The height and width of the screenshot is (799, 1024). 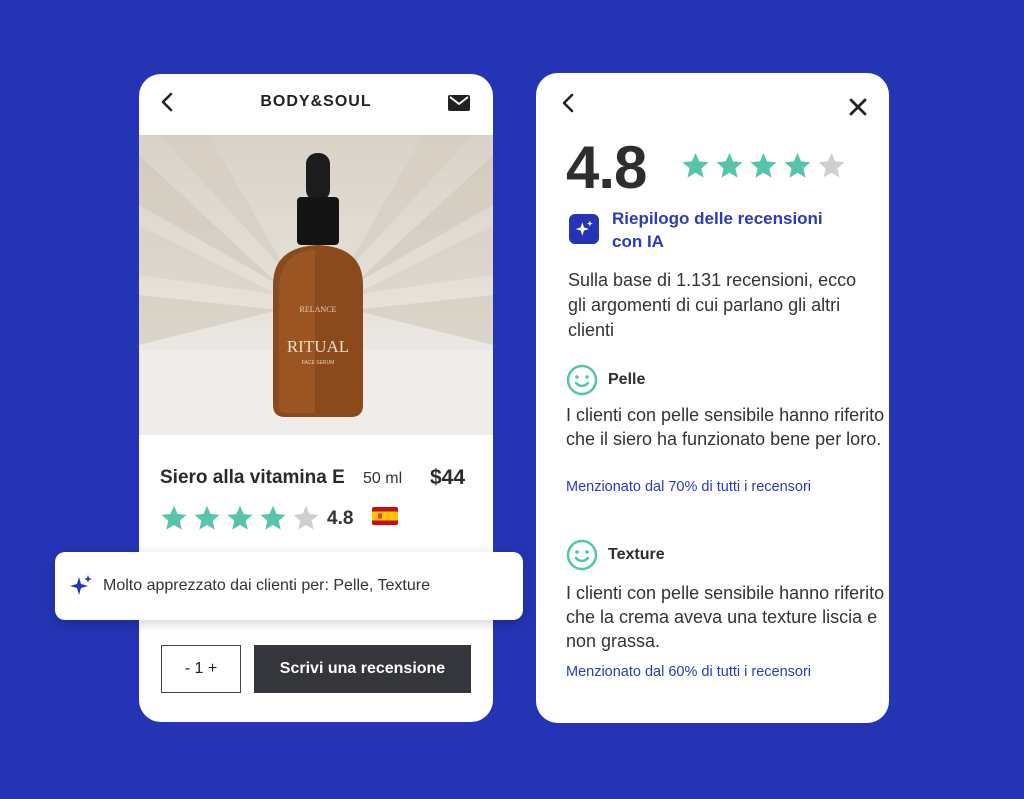 I want to click on bottle-brand-text: RELANCE, so click(x=318, y=309).